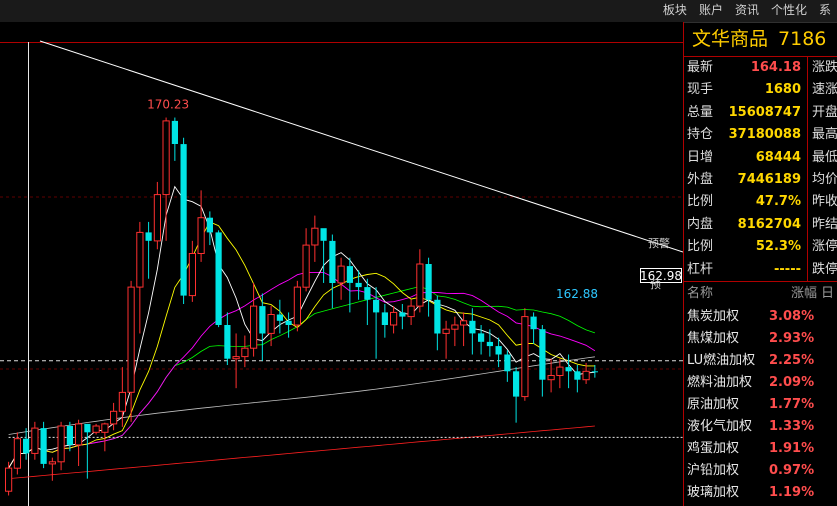  Describe the element at coordinates (760, 471) in the screenshot. I see `sector-row: 沪铅加权 0.97%` at that location.